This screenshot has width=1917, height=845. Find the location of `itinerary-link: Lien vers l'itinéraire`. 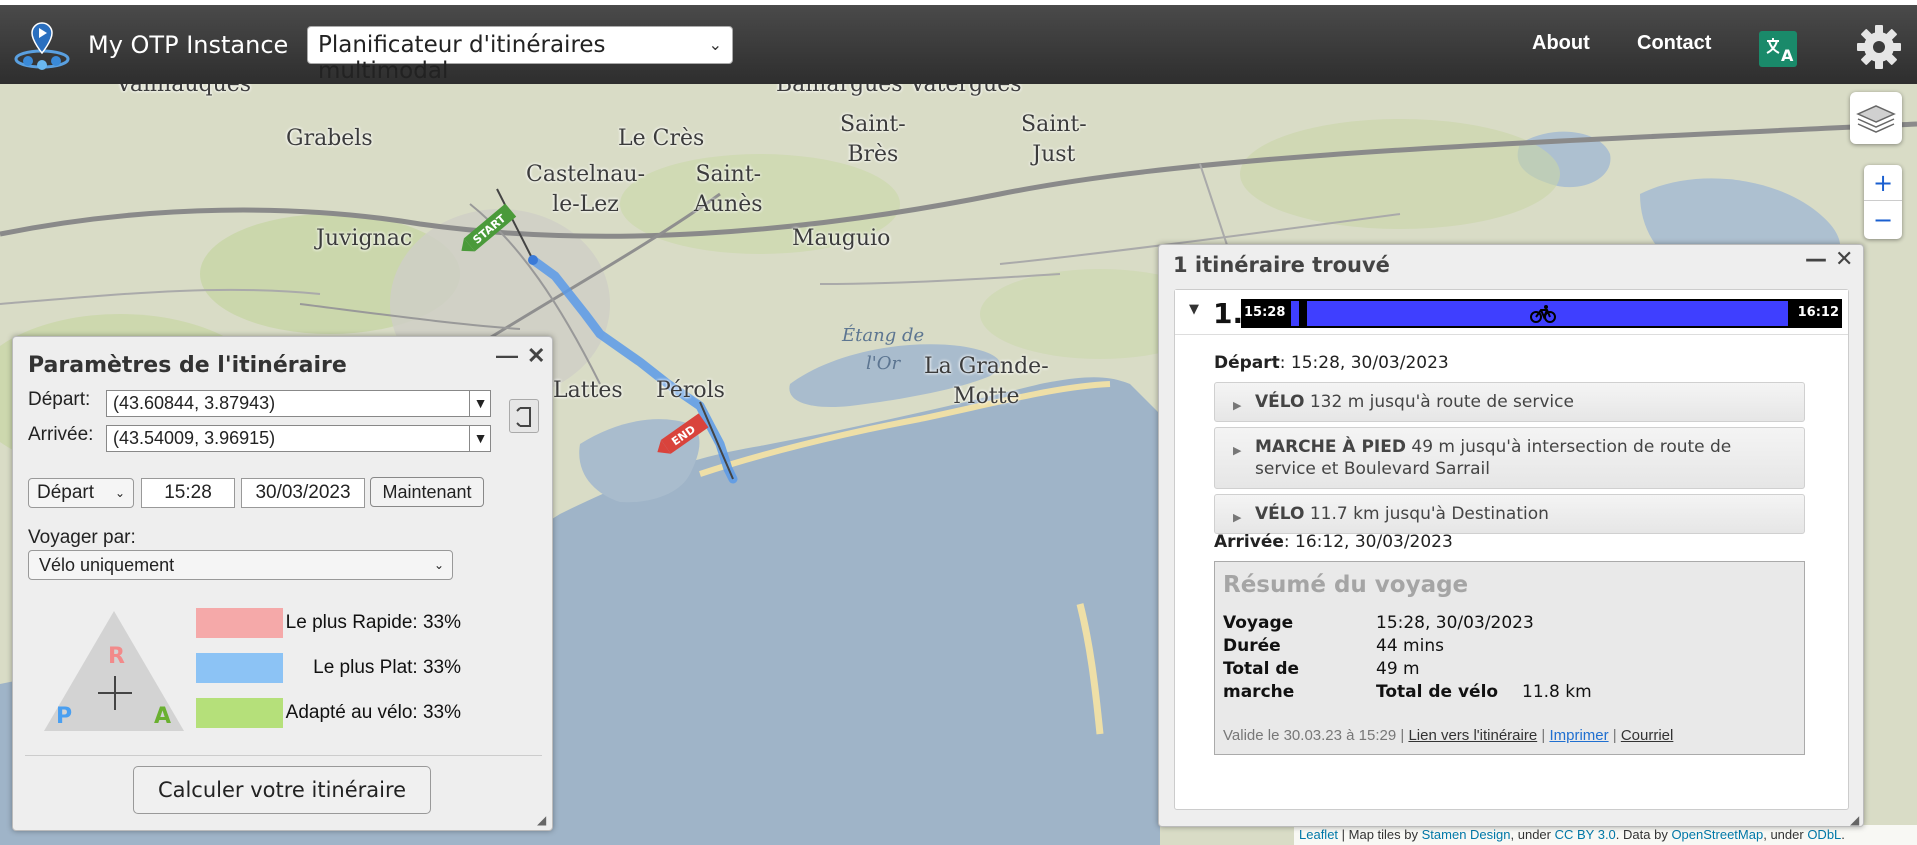

itinerary-link: Lien vers l'itinéraire is located at coordinates (1472, 735).